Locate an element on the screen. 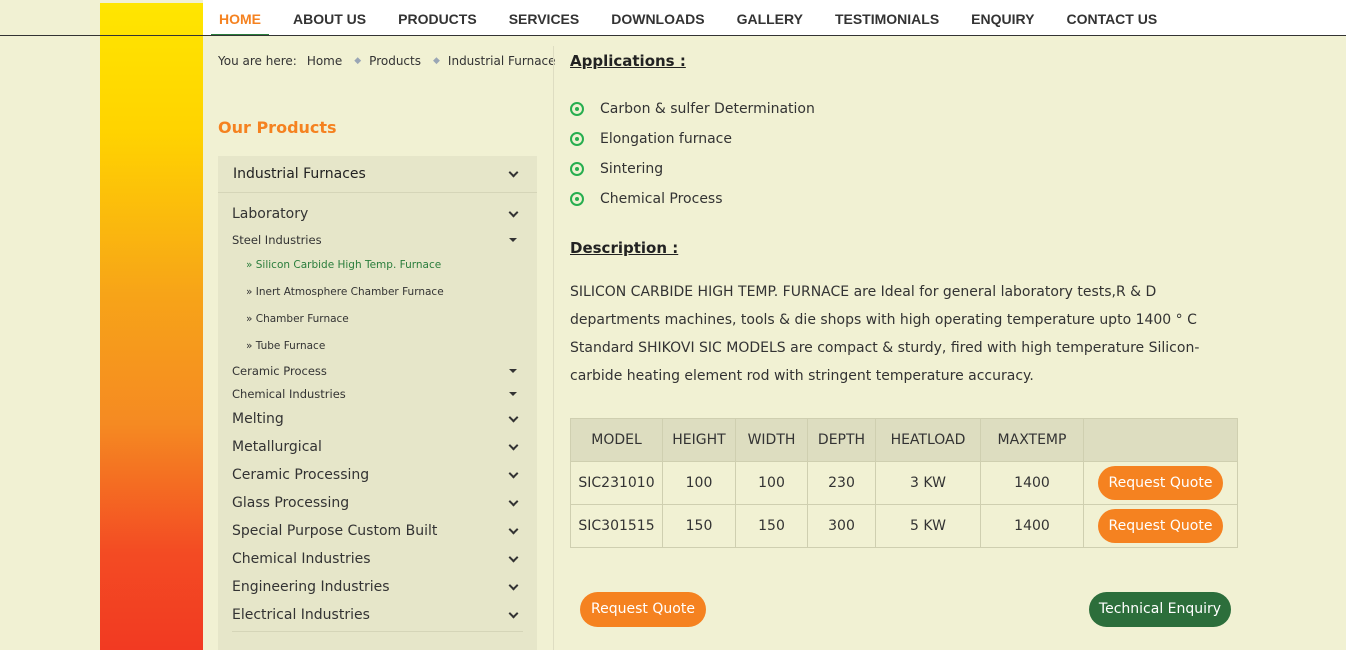 Image resolution: width=1346 pixels, height=650 pixels. nav-services: SERVICES is located at coordinates (544, 18).